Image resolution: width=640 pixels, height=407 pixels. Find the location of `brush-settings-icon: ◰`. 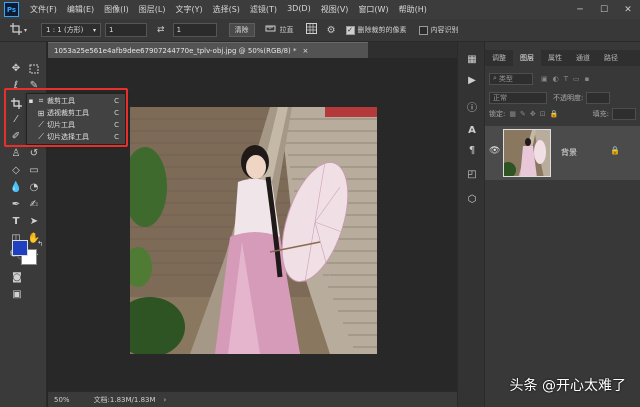

brush-settings-icon: ◰ is located at coordinates (472, 174).